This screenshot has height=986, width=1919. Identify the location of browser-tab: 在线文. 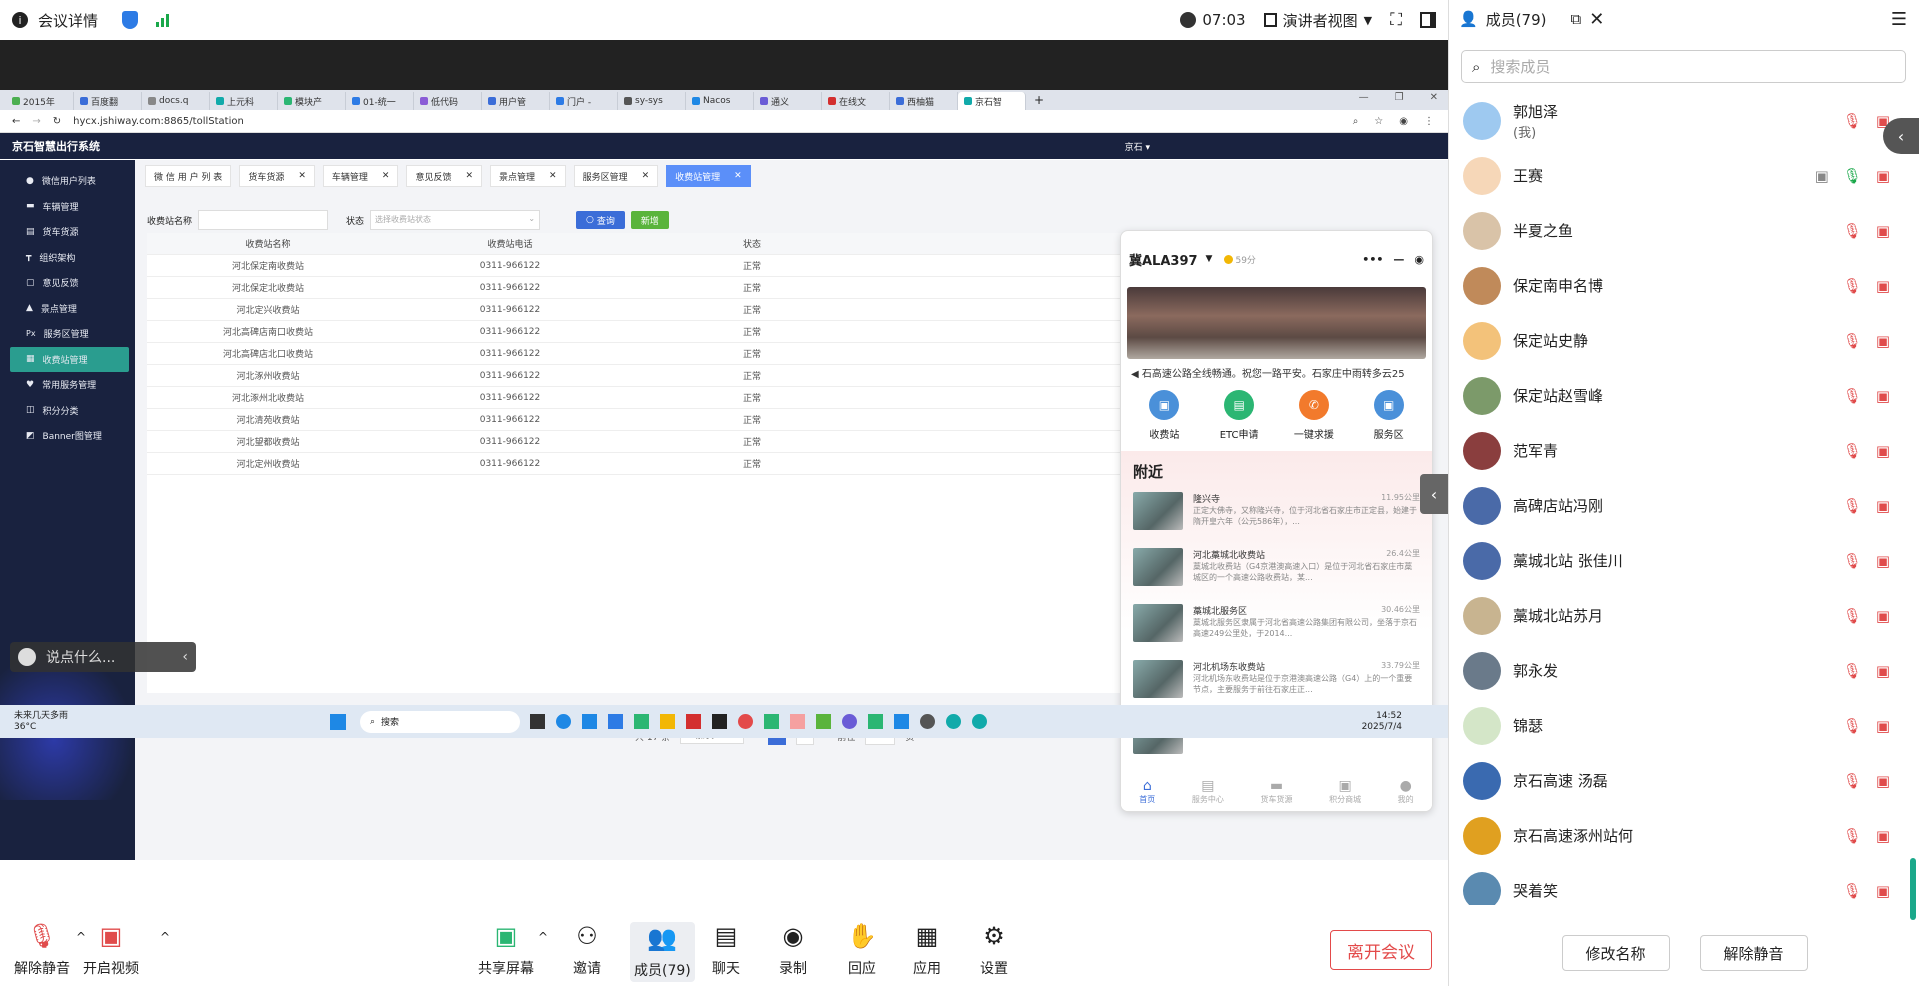
(856, 101).